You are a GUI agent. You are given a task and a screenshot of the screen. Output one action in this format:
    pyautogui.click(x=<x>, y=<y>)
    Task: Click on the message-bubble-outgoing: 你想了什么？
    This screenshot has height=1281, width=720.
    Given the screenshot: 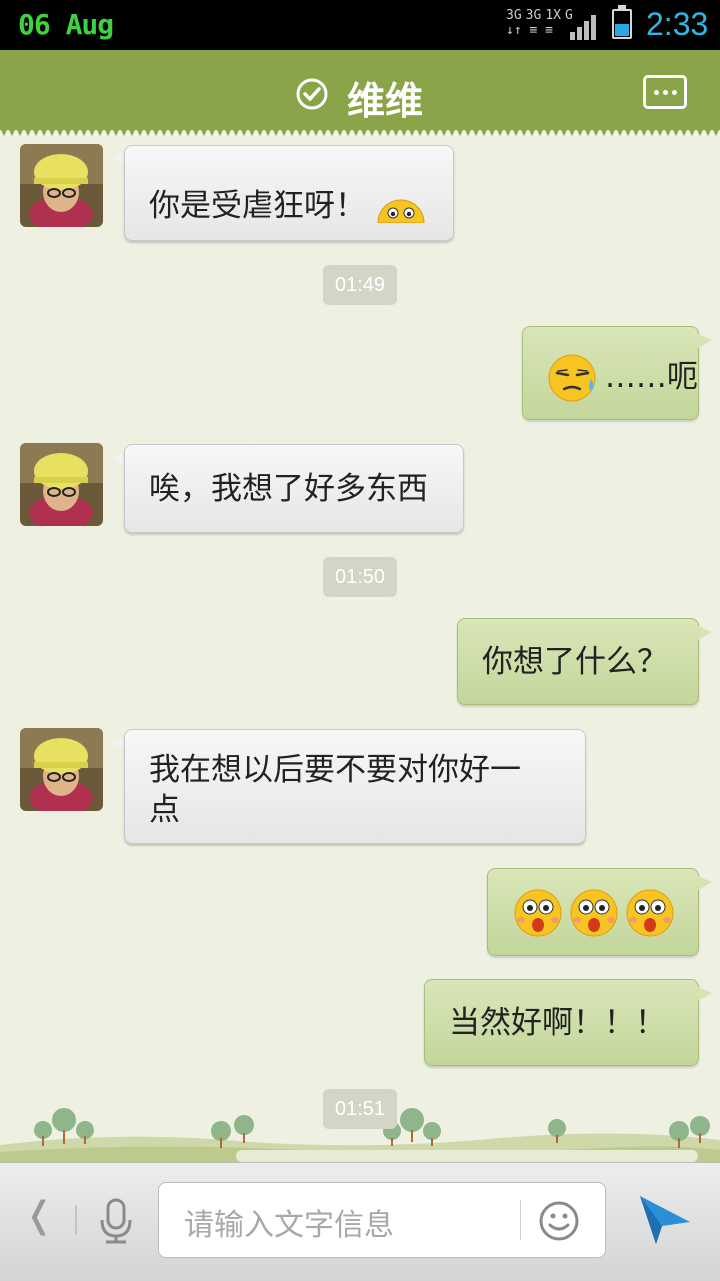 What is the action you would take?
    pyautogui.click(x=578, y=661)
    